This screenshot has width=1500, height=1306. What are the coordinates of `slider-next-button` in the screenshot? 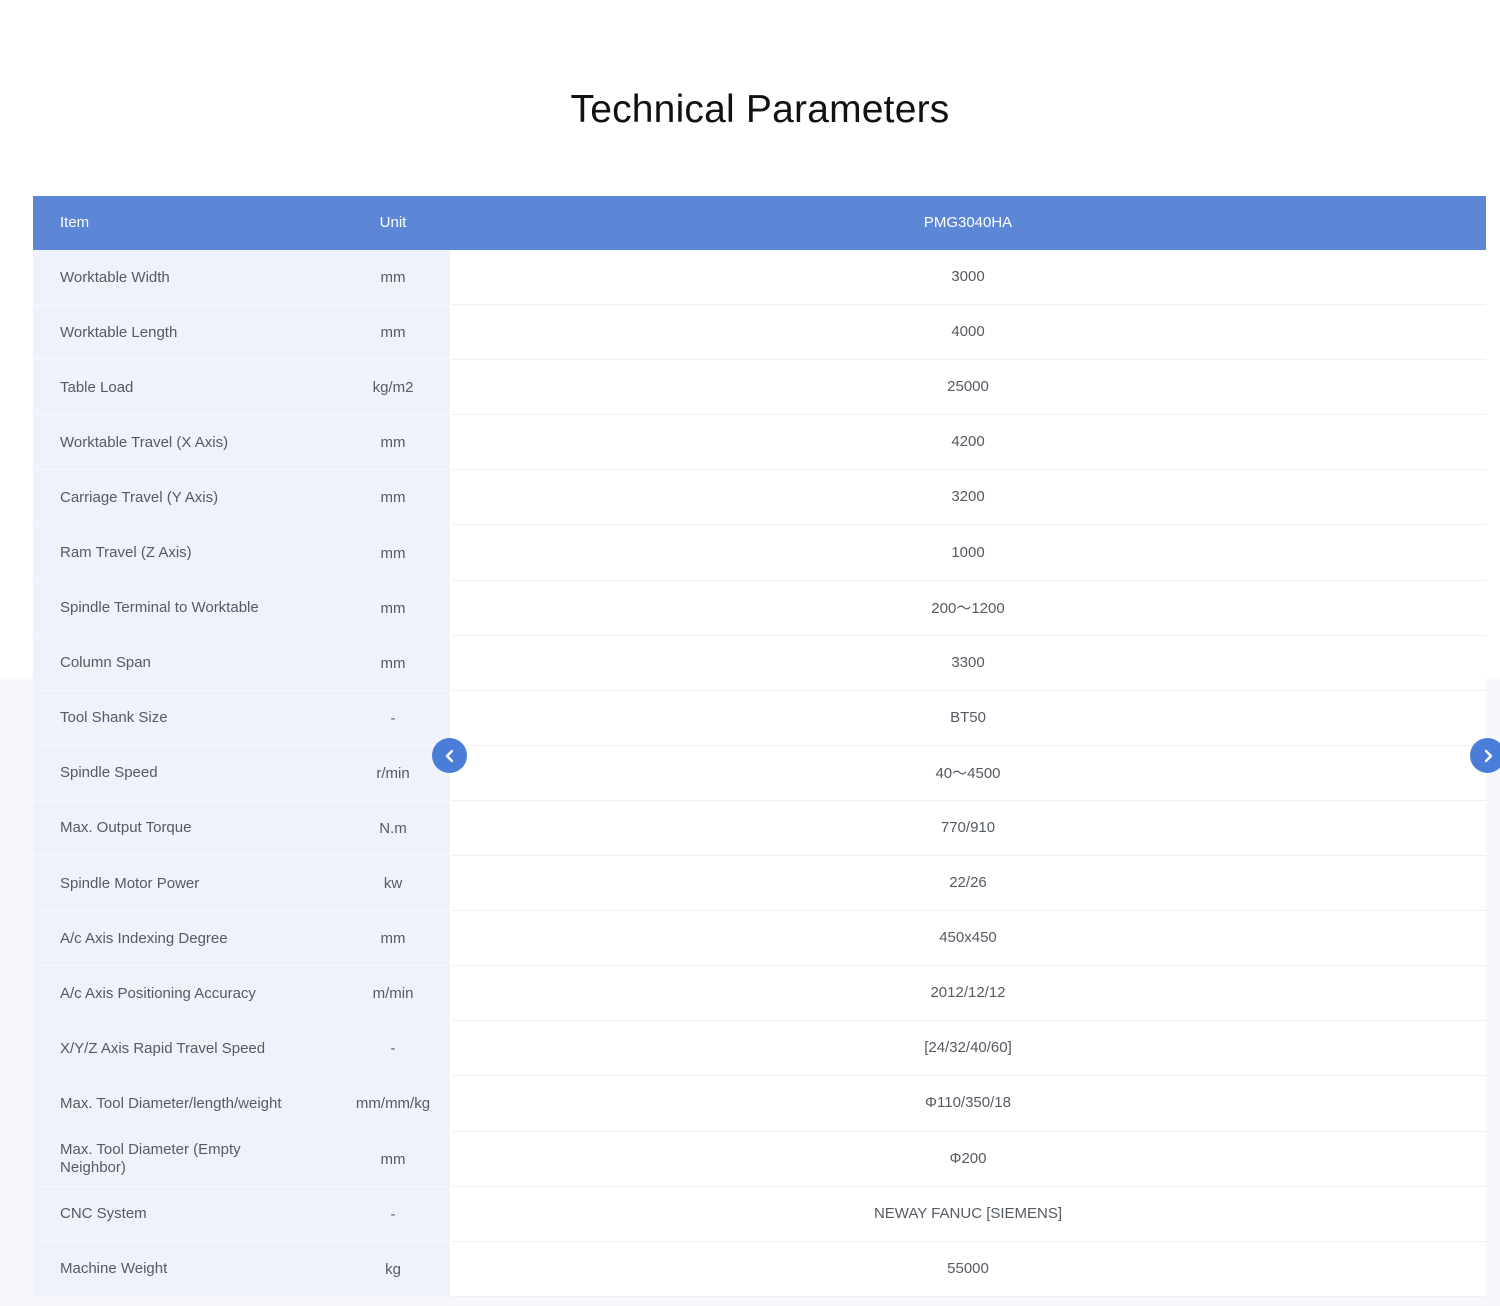 It's located at (1485, 755).